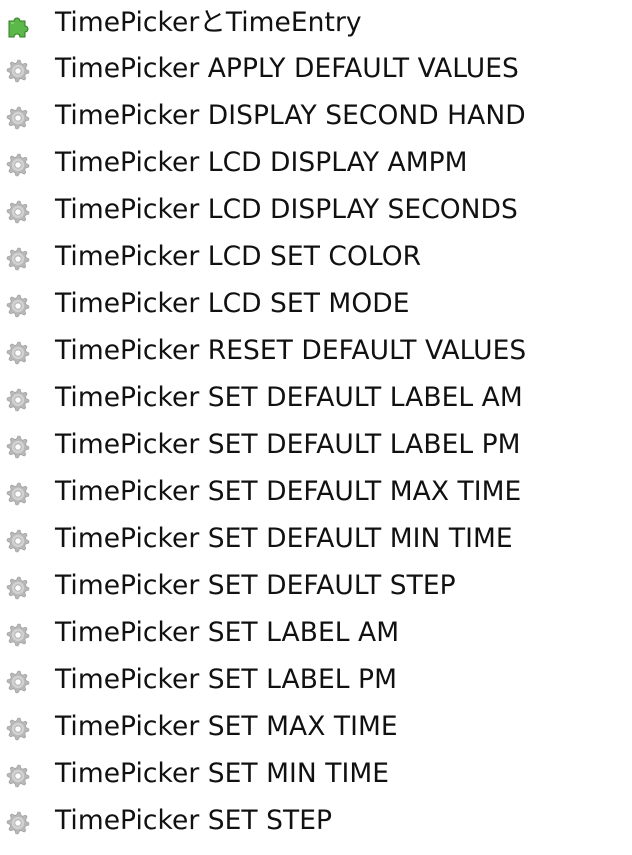 The height and width of the screenshot is (855, 632). I want to click on tree-item-label: TimePicker SET MIN TIME, so click(222, 774).